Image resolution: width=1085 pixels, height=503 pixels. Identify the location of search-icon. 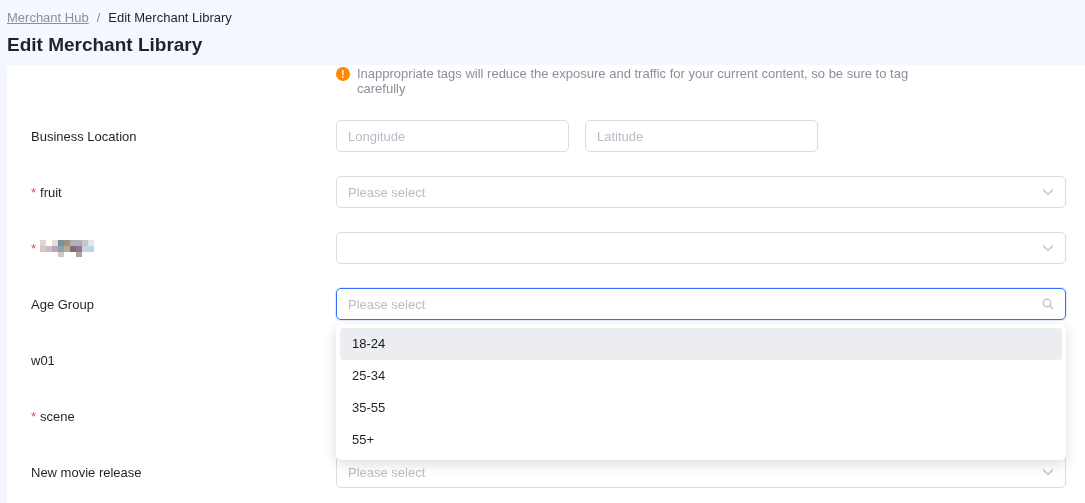
(1048, 304).